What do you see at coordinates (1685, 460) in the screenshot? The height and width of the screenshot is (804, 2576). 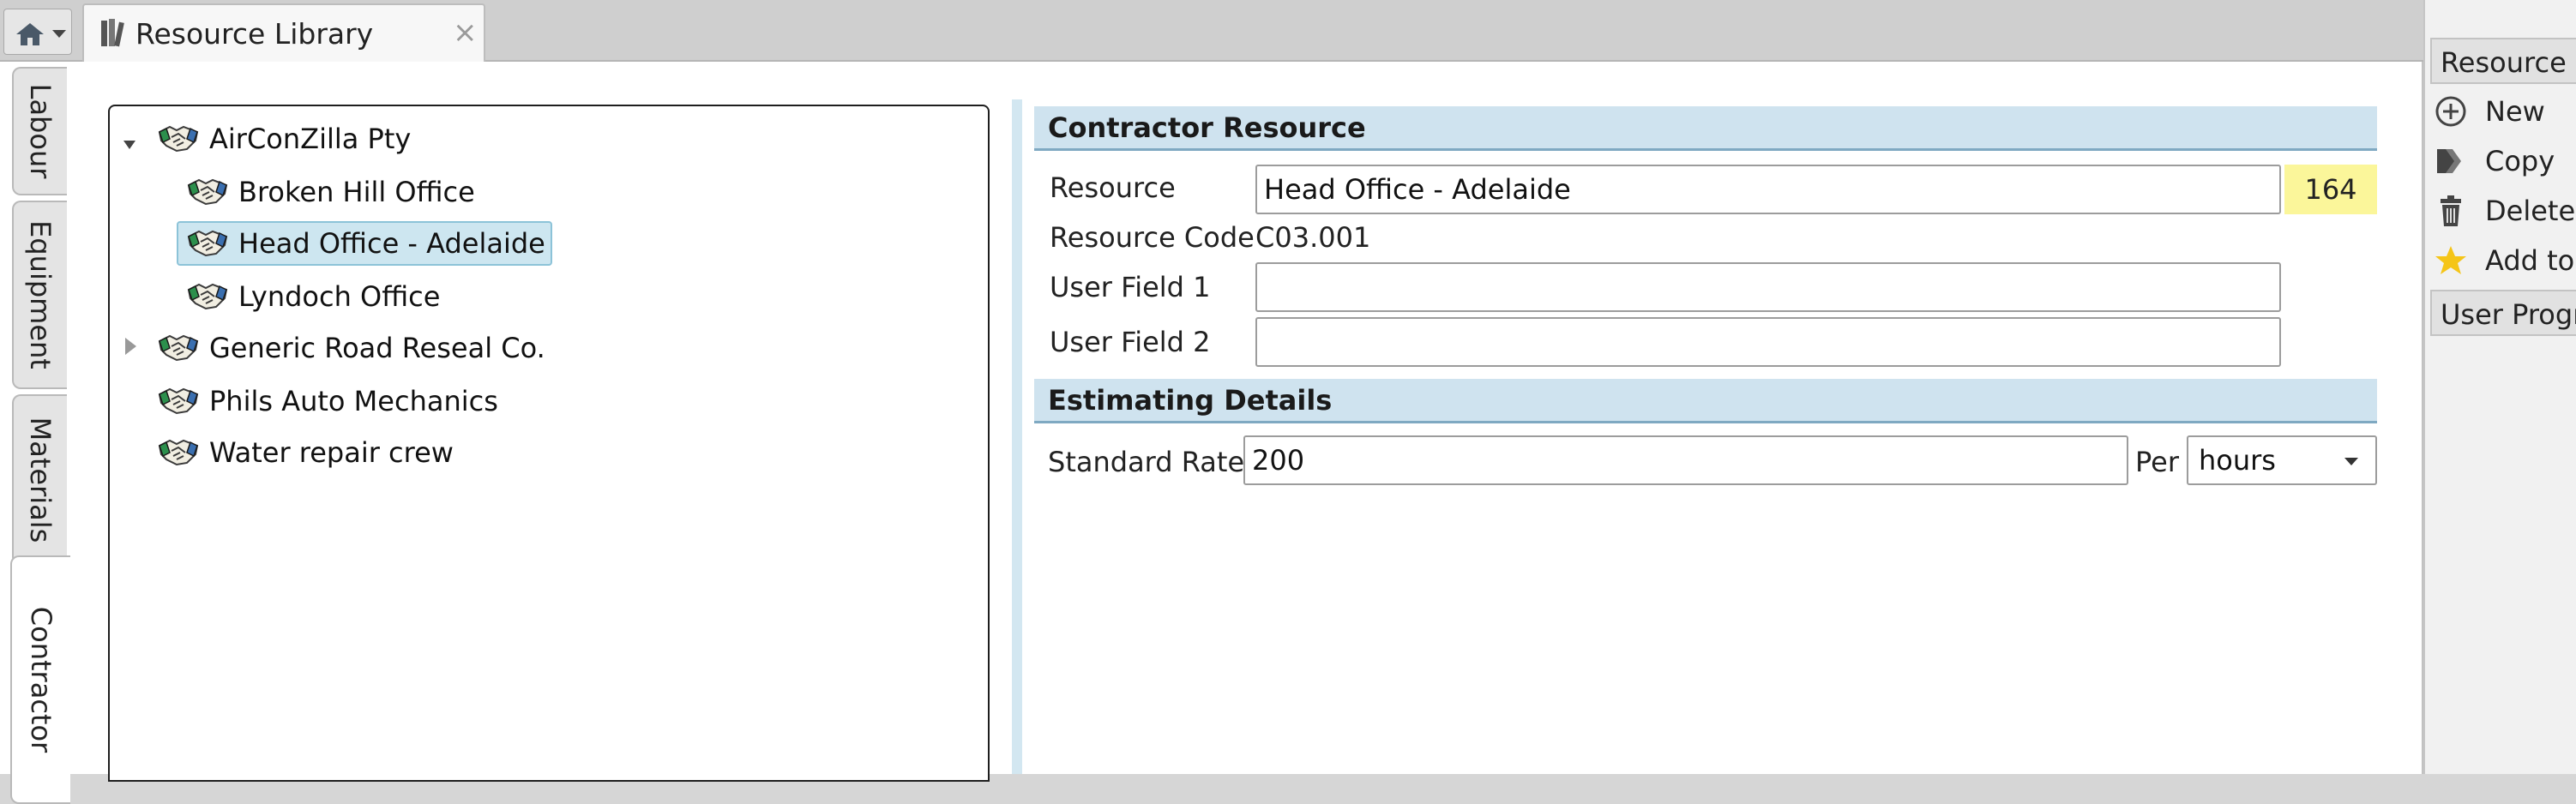 I see `standard-rate-input: 200` at bounding box center [1685, 460].